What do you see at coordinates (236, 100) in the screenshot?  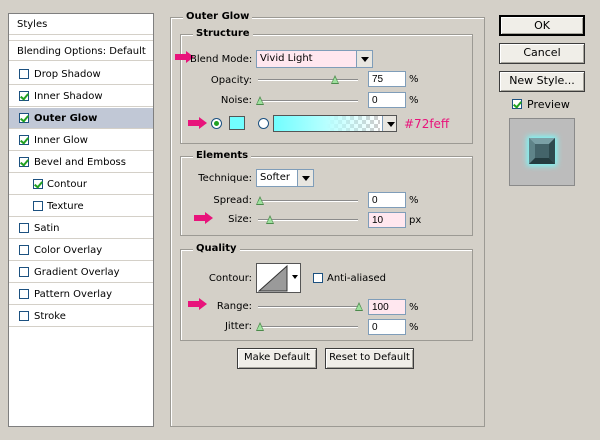 I see `noise-label: Noise:` at bounding box center [236, 100].